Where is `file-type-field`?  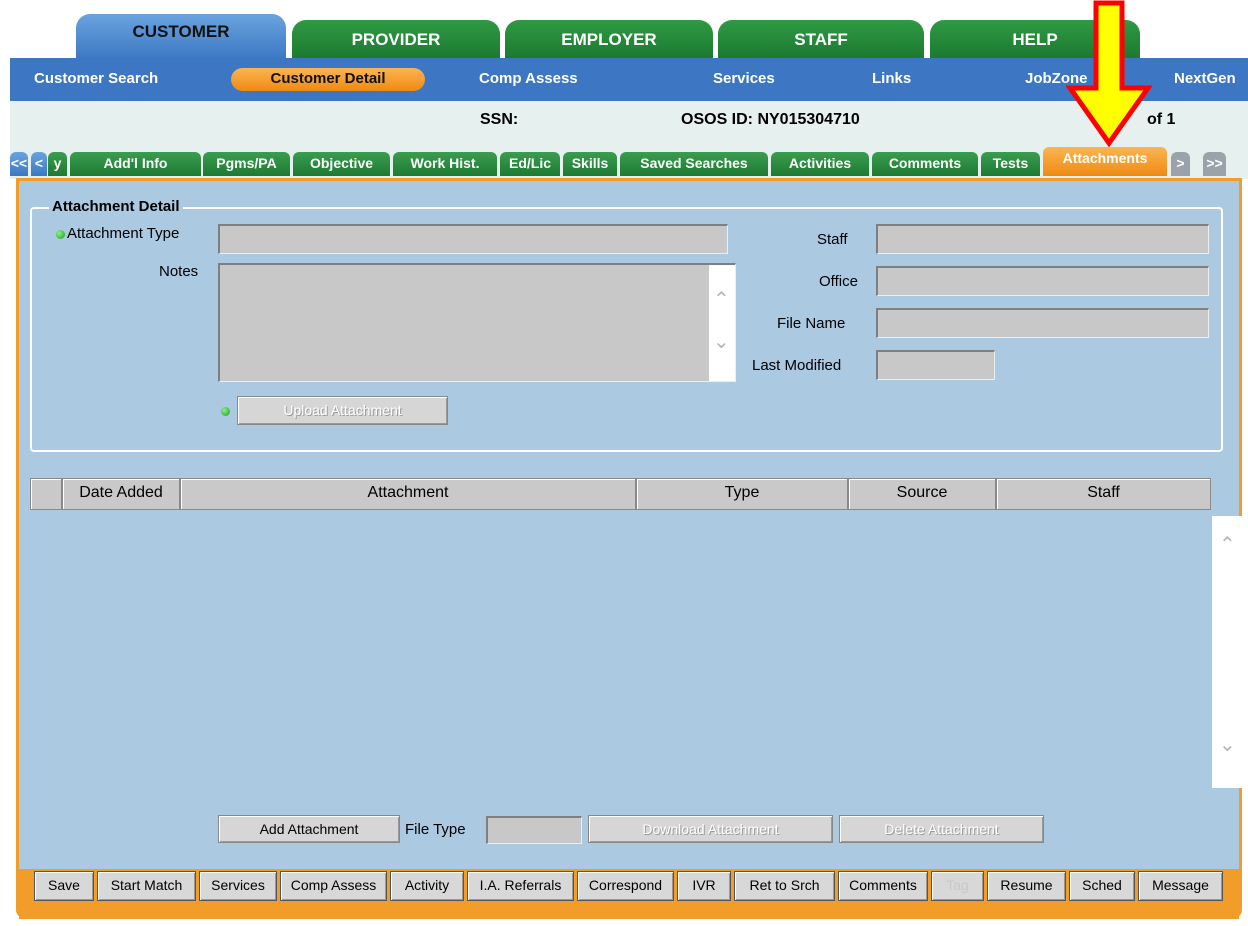 file-type-field is located at coordinates (534, 830).